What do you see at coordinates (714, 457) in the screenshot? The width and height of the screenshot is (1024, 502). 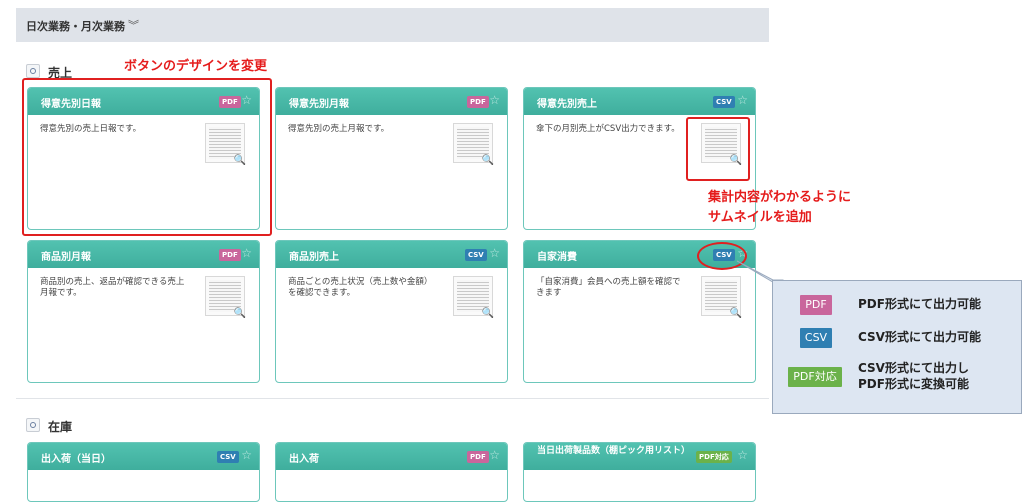 I see `pdf-convert-badge: PDF対応` at bounding box center [714, 457].